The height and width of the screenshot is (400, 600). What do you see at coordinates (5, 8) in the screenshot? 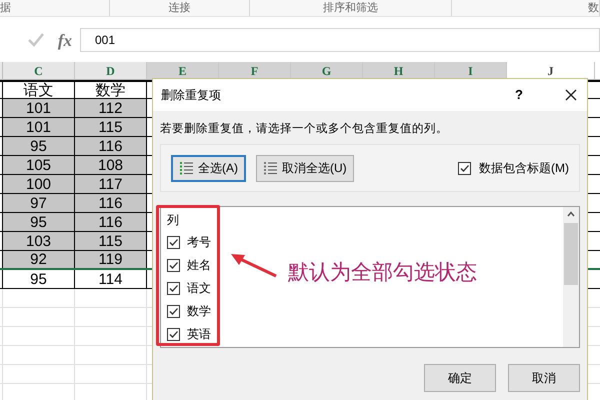
I see `ribbon-group-label: 据` at bounding box center [5, 8].